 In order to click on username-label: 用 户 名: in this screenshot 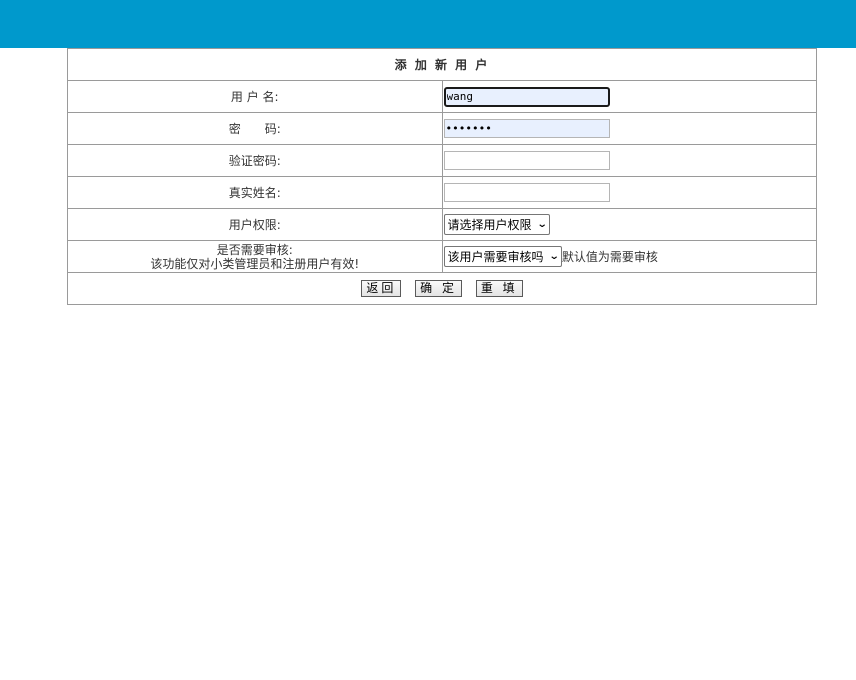, I will do `click(255, 96)`.